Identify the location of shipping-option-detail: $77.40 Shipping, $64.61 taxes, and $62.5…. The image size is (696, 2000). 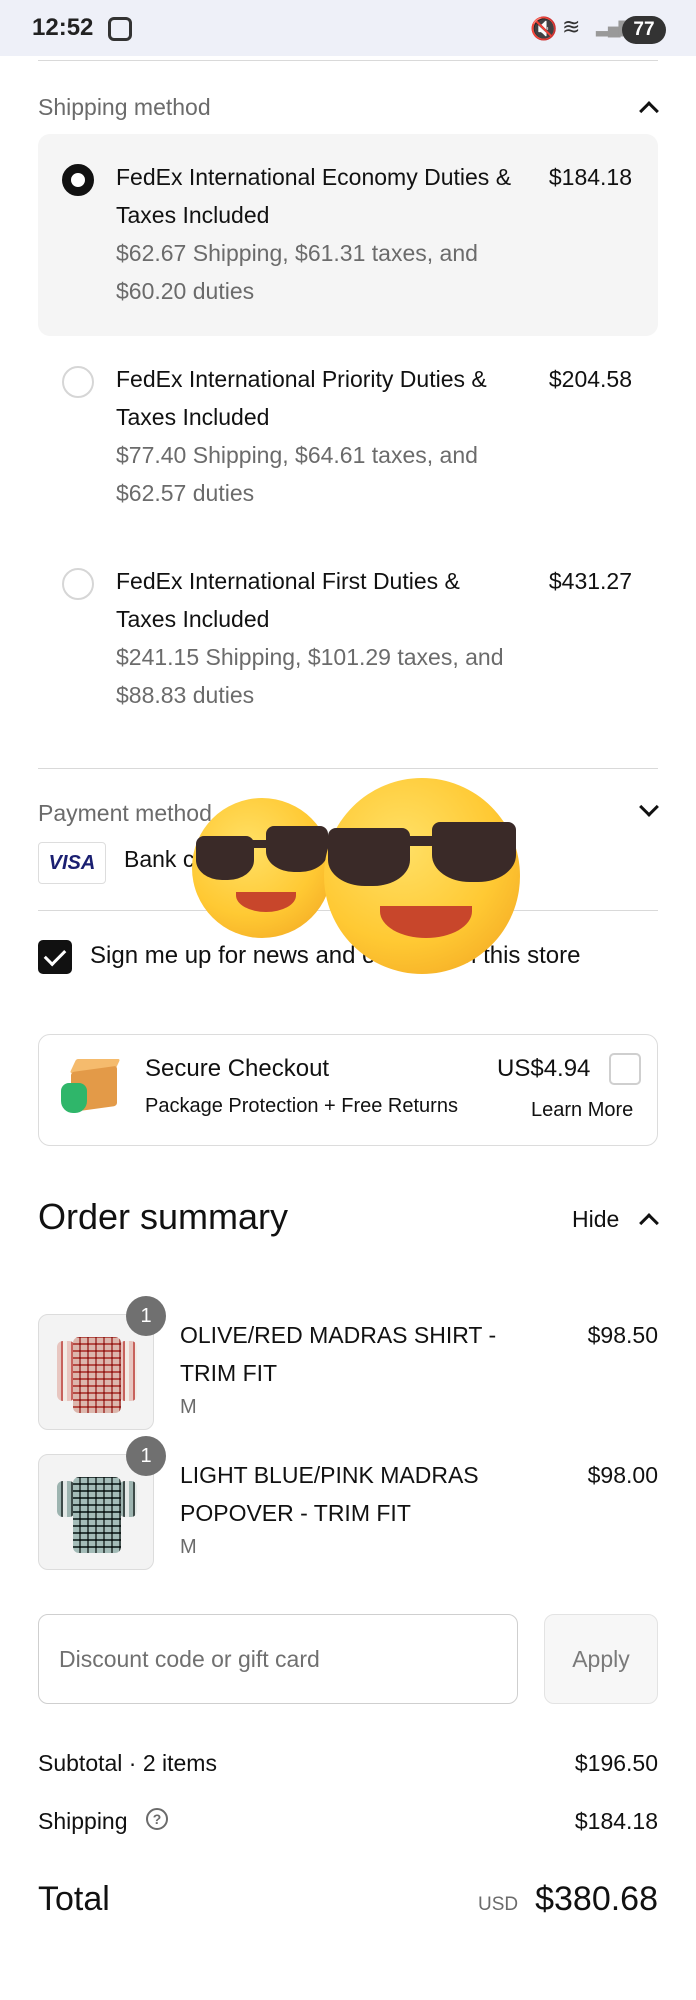
(297, 474).